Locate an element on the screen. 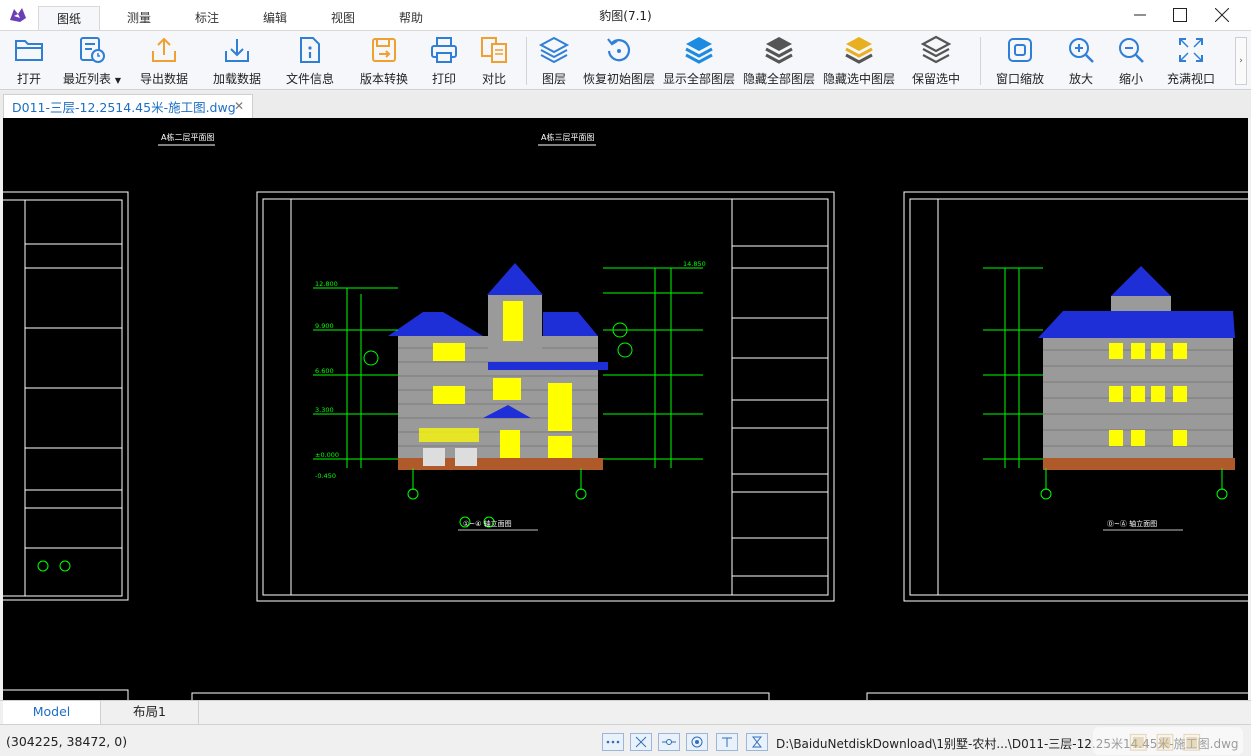 The height and width of the screenshot is (756, 1251). leopard-logo-icon is located at coordinates (18, 15).